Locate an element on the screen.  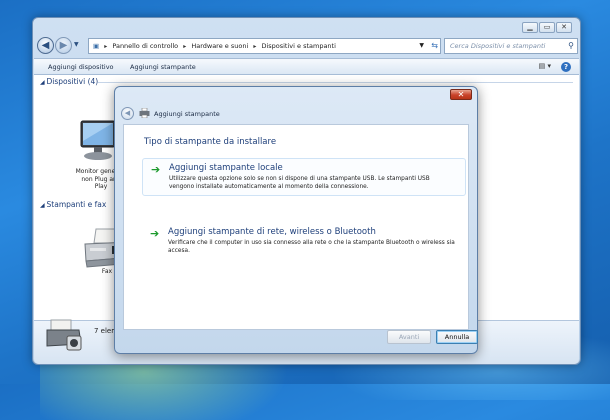
option-title: Aggiungi stampante locale is located at coordinates (226, 168).